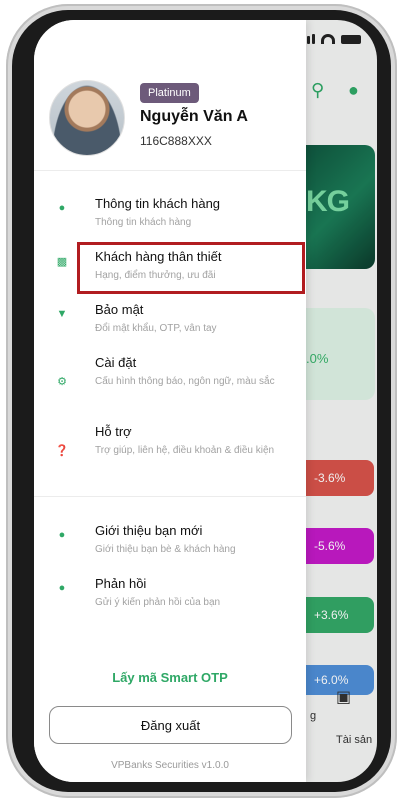 The height and width of the screenshot is (802, 403). What do you see at coordinates (170, 765) in the screenshot?
I see `app-version: VPBanks Securities v1.0.0` at bounding box center [170, 765].